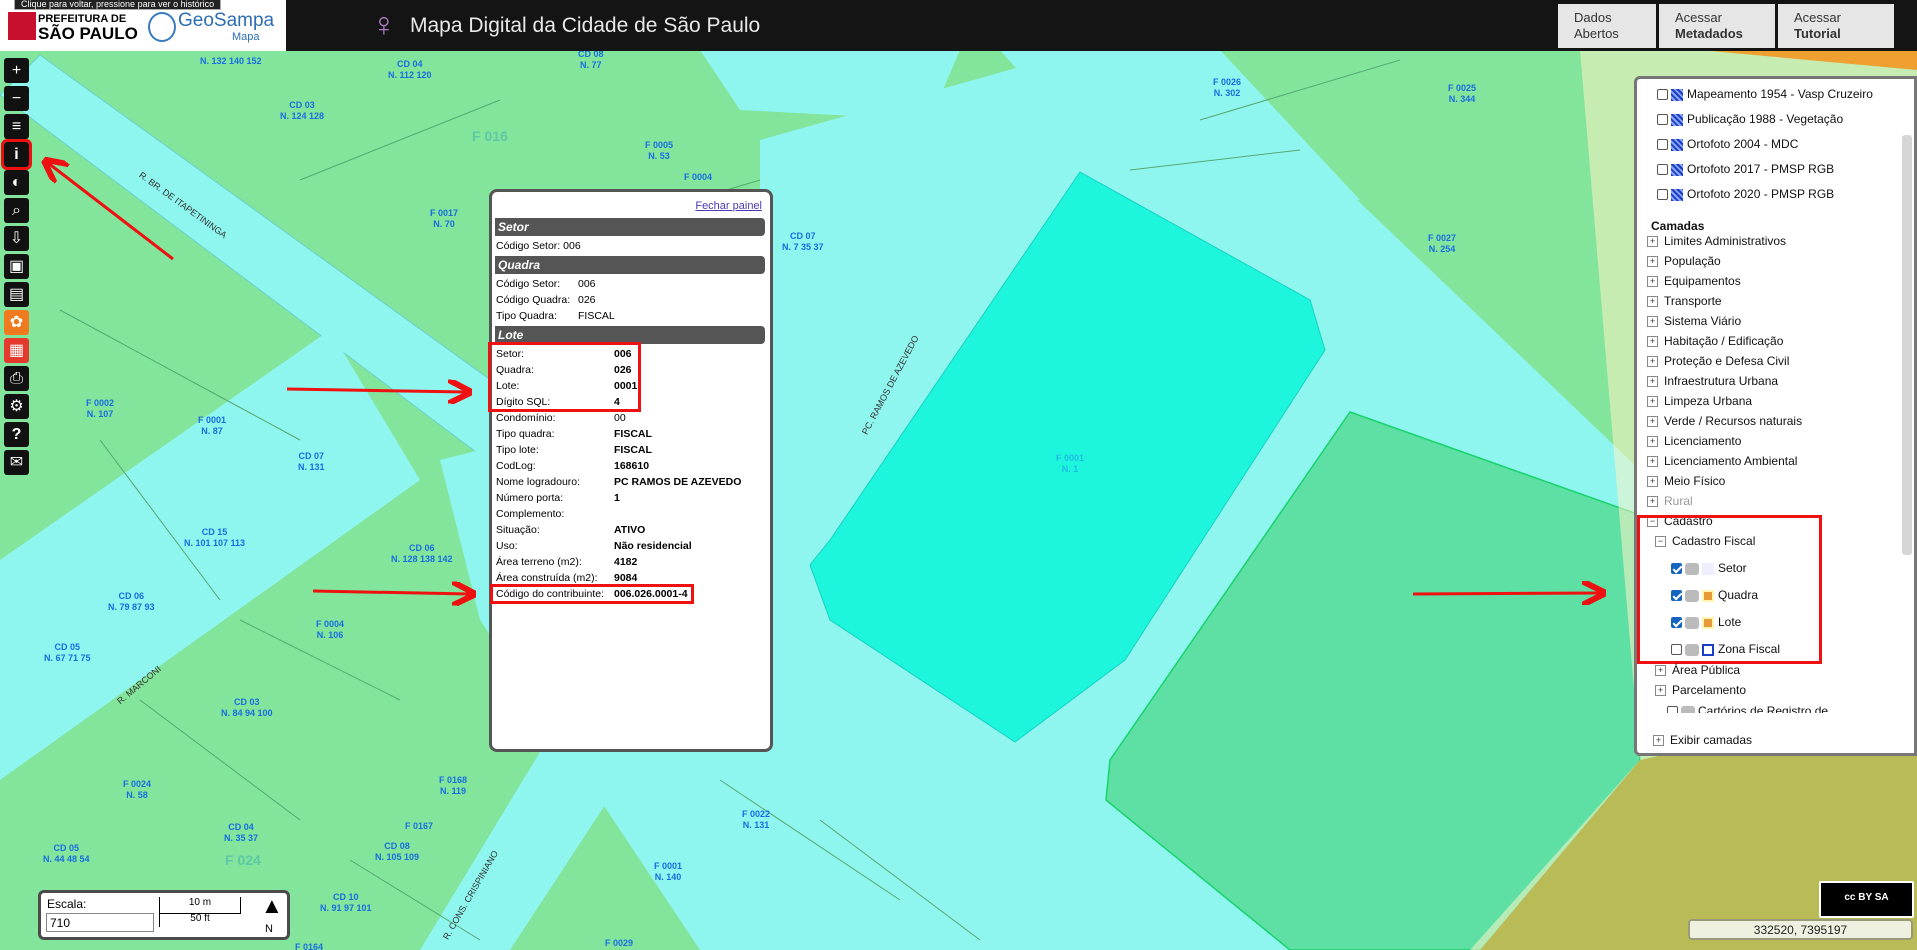 The height and width of the screenshot is (950, 1917). I want to click on row-key: Tipo quadra:, so click(525, 434).